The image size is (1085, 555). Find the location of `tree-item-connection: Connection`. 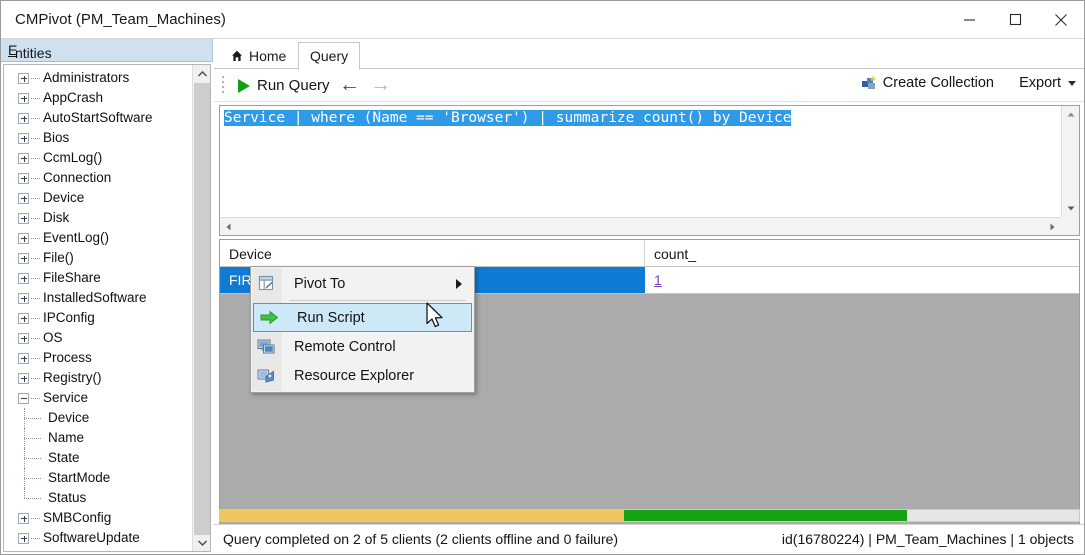

tree-item-connection: Connection is located at coordinates (97, 178).